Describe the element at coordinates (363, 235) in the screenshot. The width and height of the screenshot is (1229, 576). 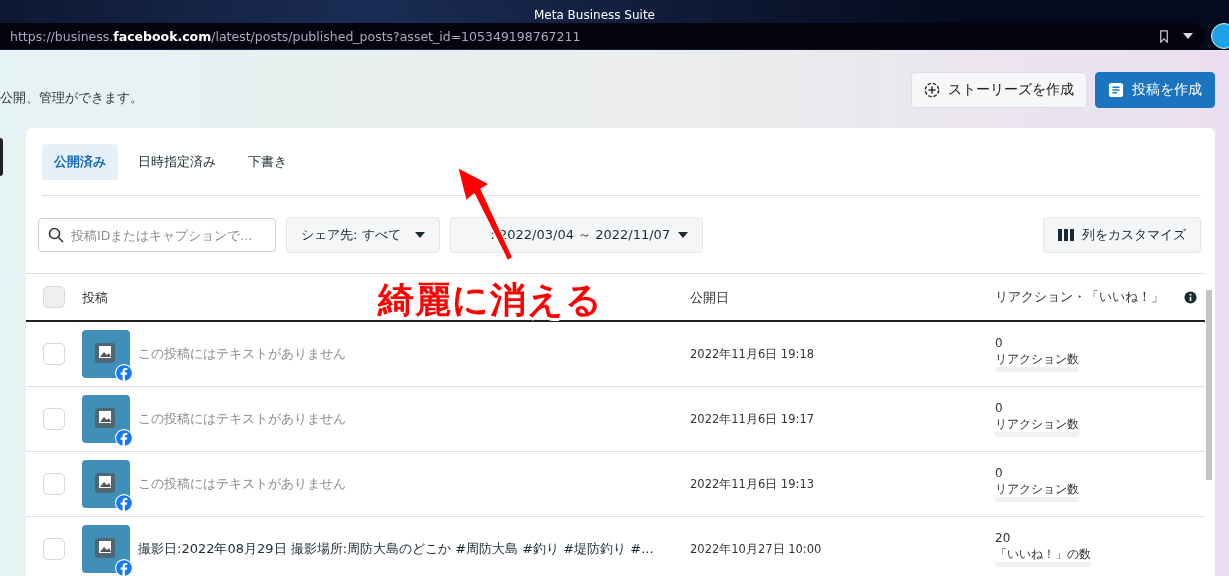
I see `share-filter-dropdown: シェア先: すべて` at that location.